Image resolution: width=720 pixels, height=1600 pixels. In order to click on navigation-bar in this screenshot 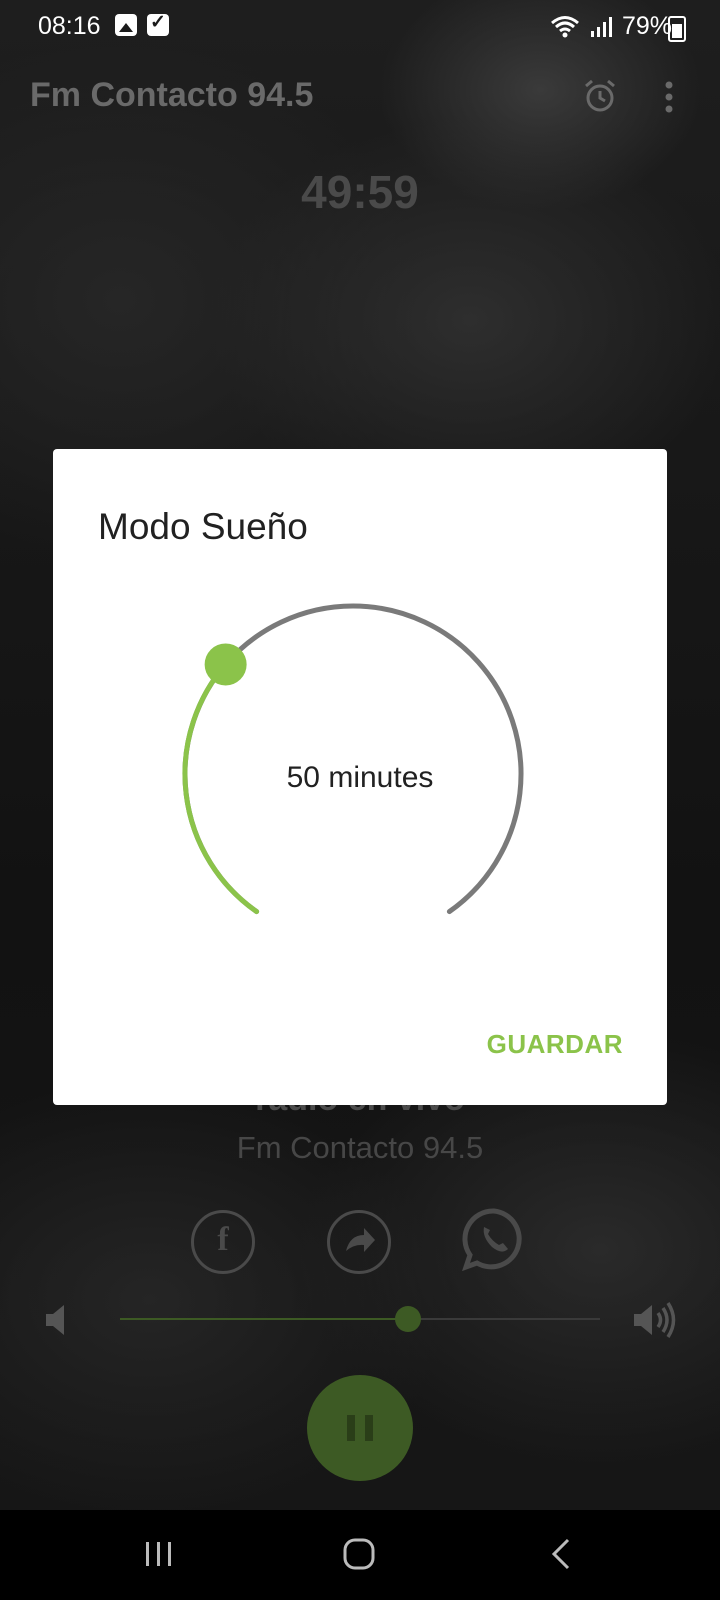, I will do `click(360, 1555)`.